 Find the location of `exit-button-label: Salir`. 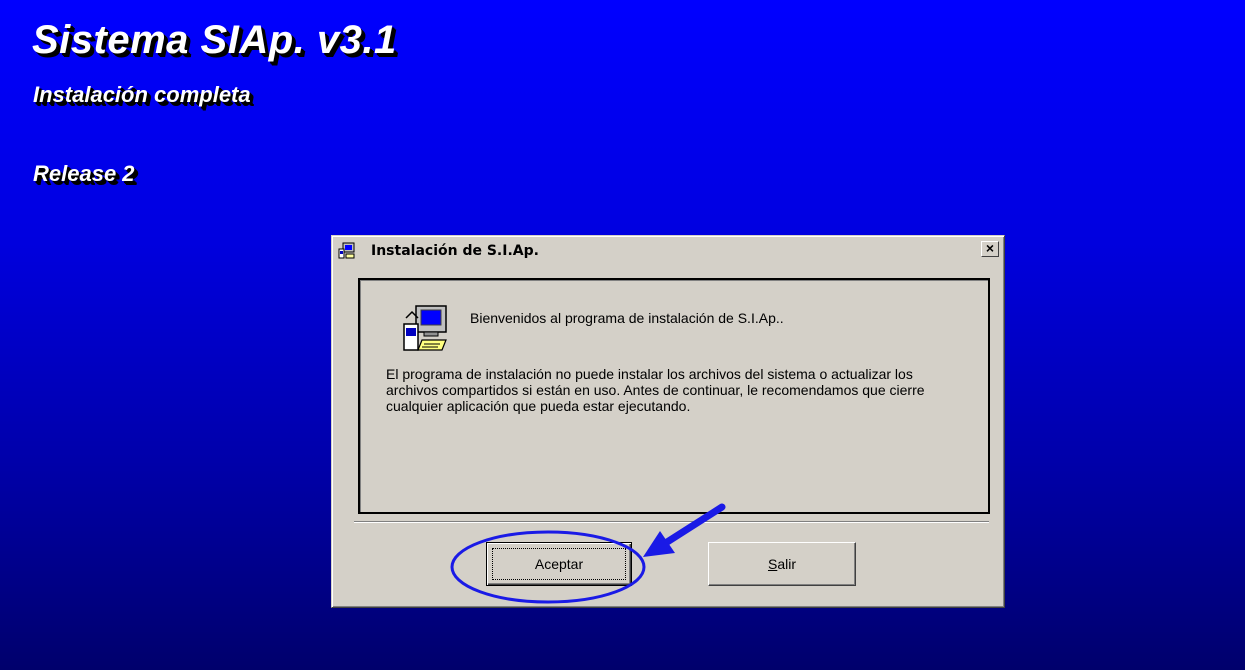

exit-button-label: Salir is located at coordinates (781, 564).